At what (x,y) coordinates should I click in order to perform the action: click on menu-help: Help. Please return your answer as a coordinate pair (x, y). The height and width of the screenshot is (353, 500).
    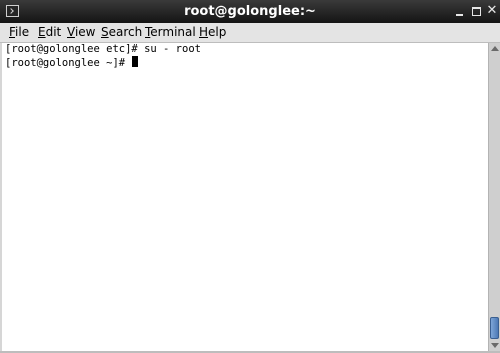
    Looking at the image, I should click on (212, 32).